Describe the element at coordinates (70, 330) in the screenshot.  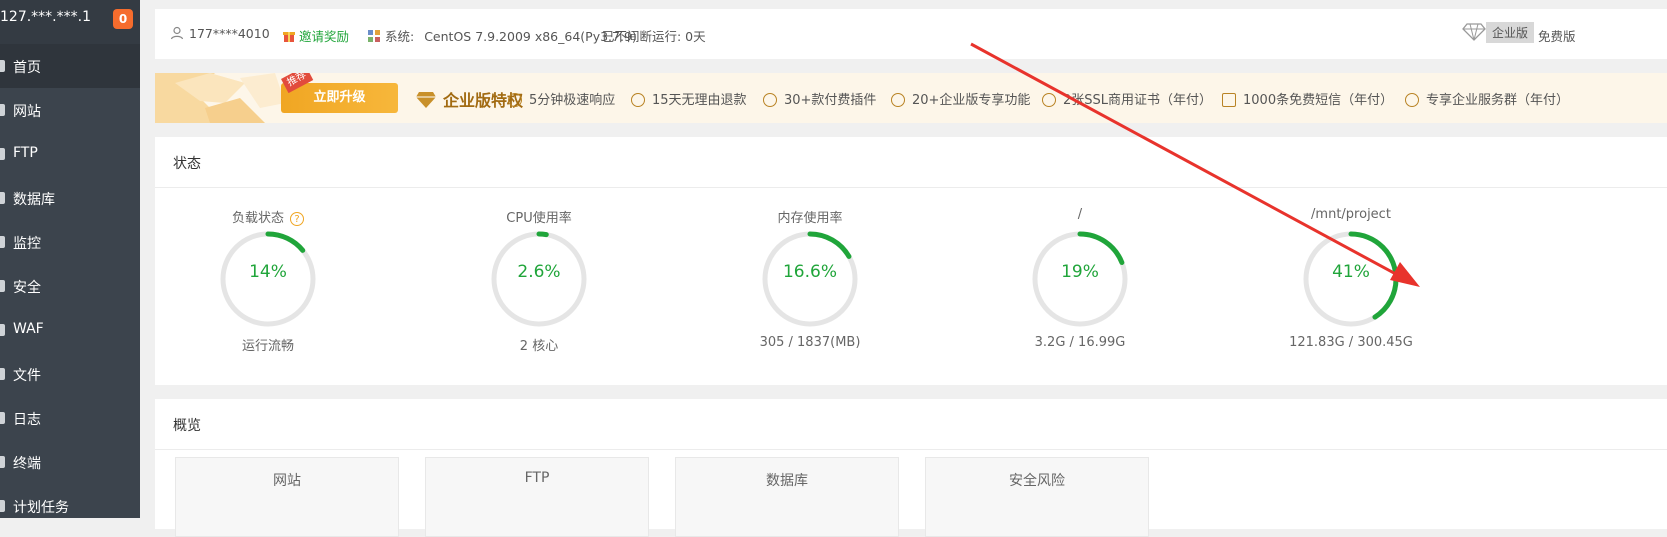
I see `sidebar-item-waf: WAF` at that location.